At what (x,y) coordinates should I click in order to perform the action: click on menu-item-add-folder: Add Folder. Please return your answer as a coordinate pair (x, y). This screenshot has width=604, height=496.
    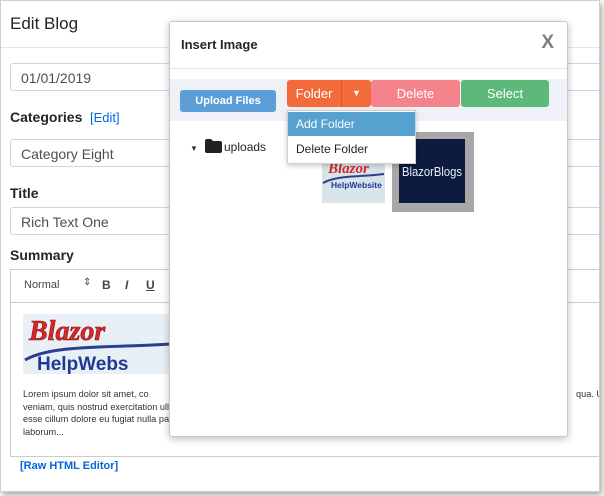
    Looking at the image, I should click on (351, 124).